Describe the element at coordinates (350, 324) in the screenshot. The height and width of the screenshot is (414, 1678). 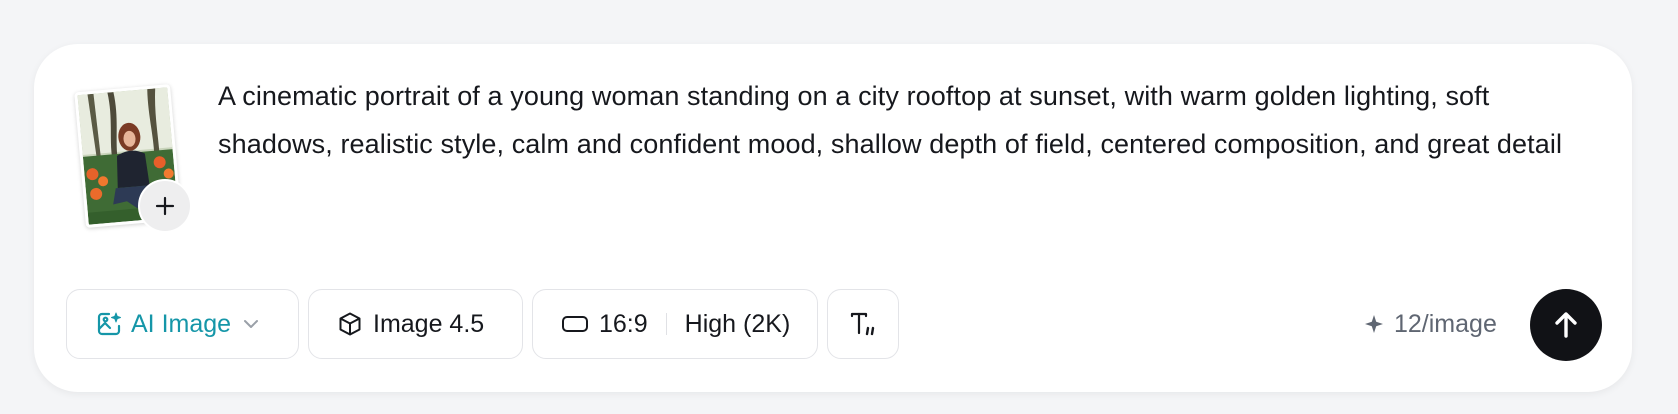
I see `cube-icon` at that location.